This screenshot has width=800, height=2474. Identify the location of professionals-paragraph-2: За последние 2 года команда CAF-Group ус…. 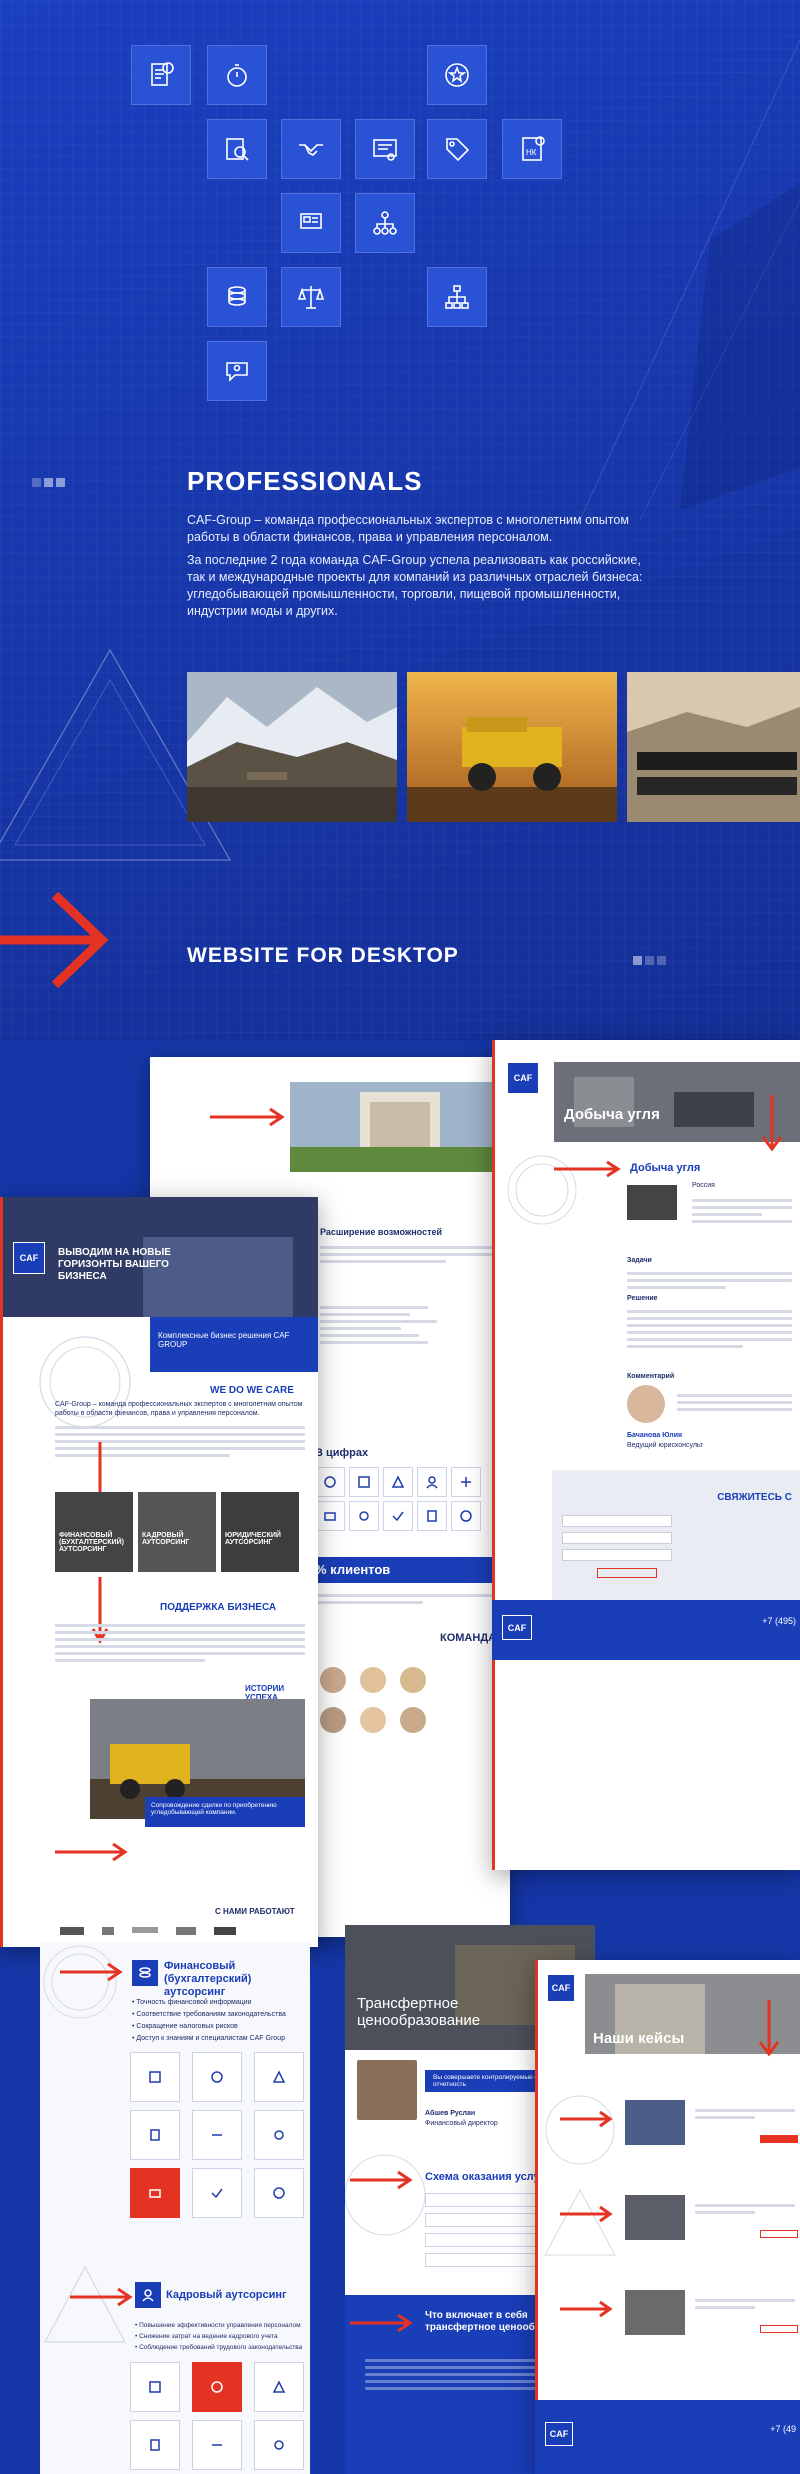
(415, 585).